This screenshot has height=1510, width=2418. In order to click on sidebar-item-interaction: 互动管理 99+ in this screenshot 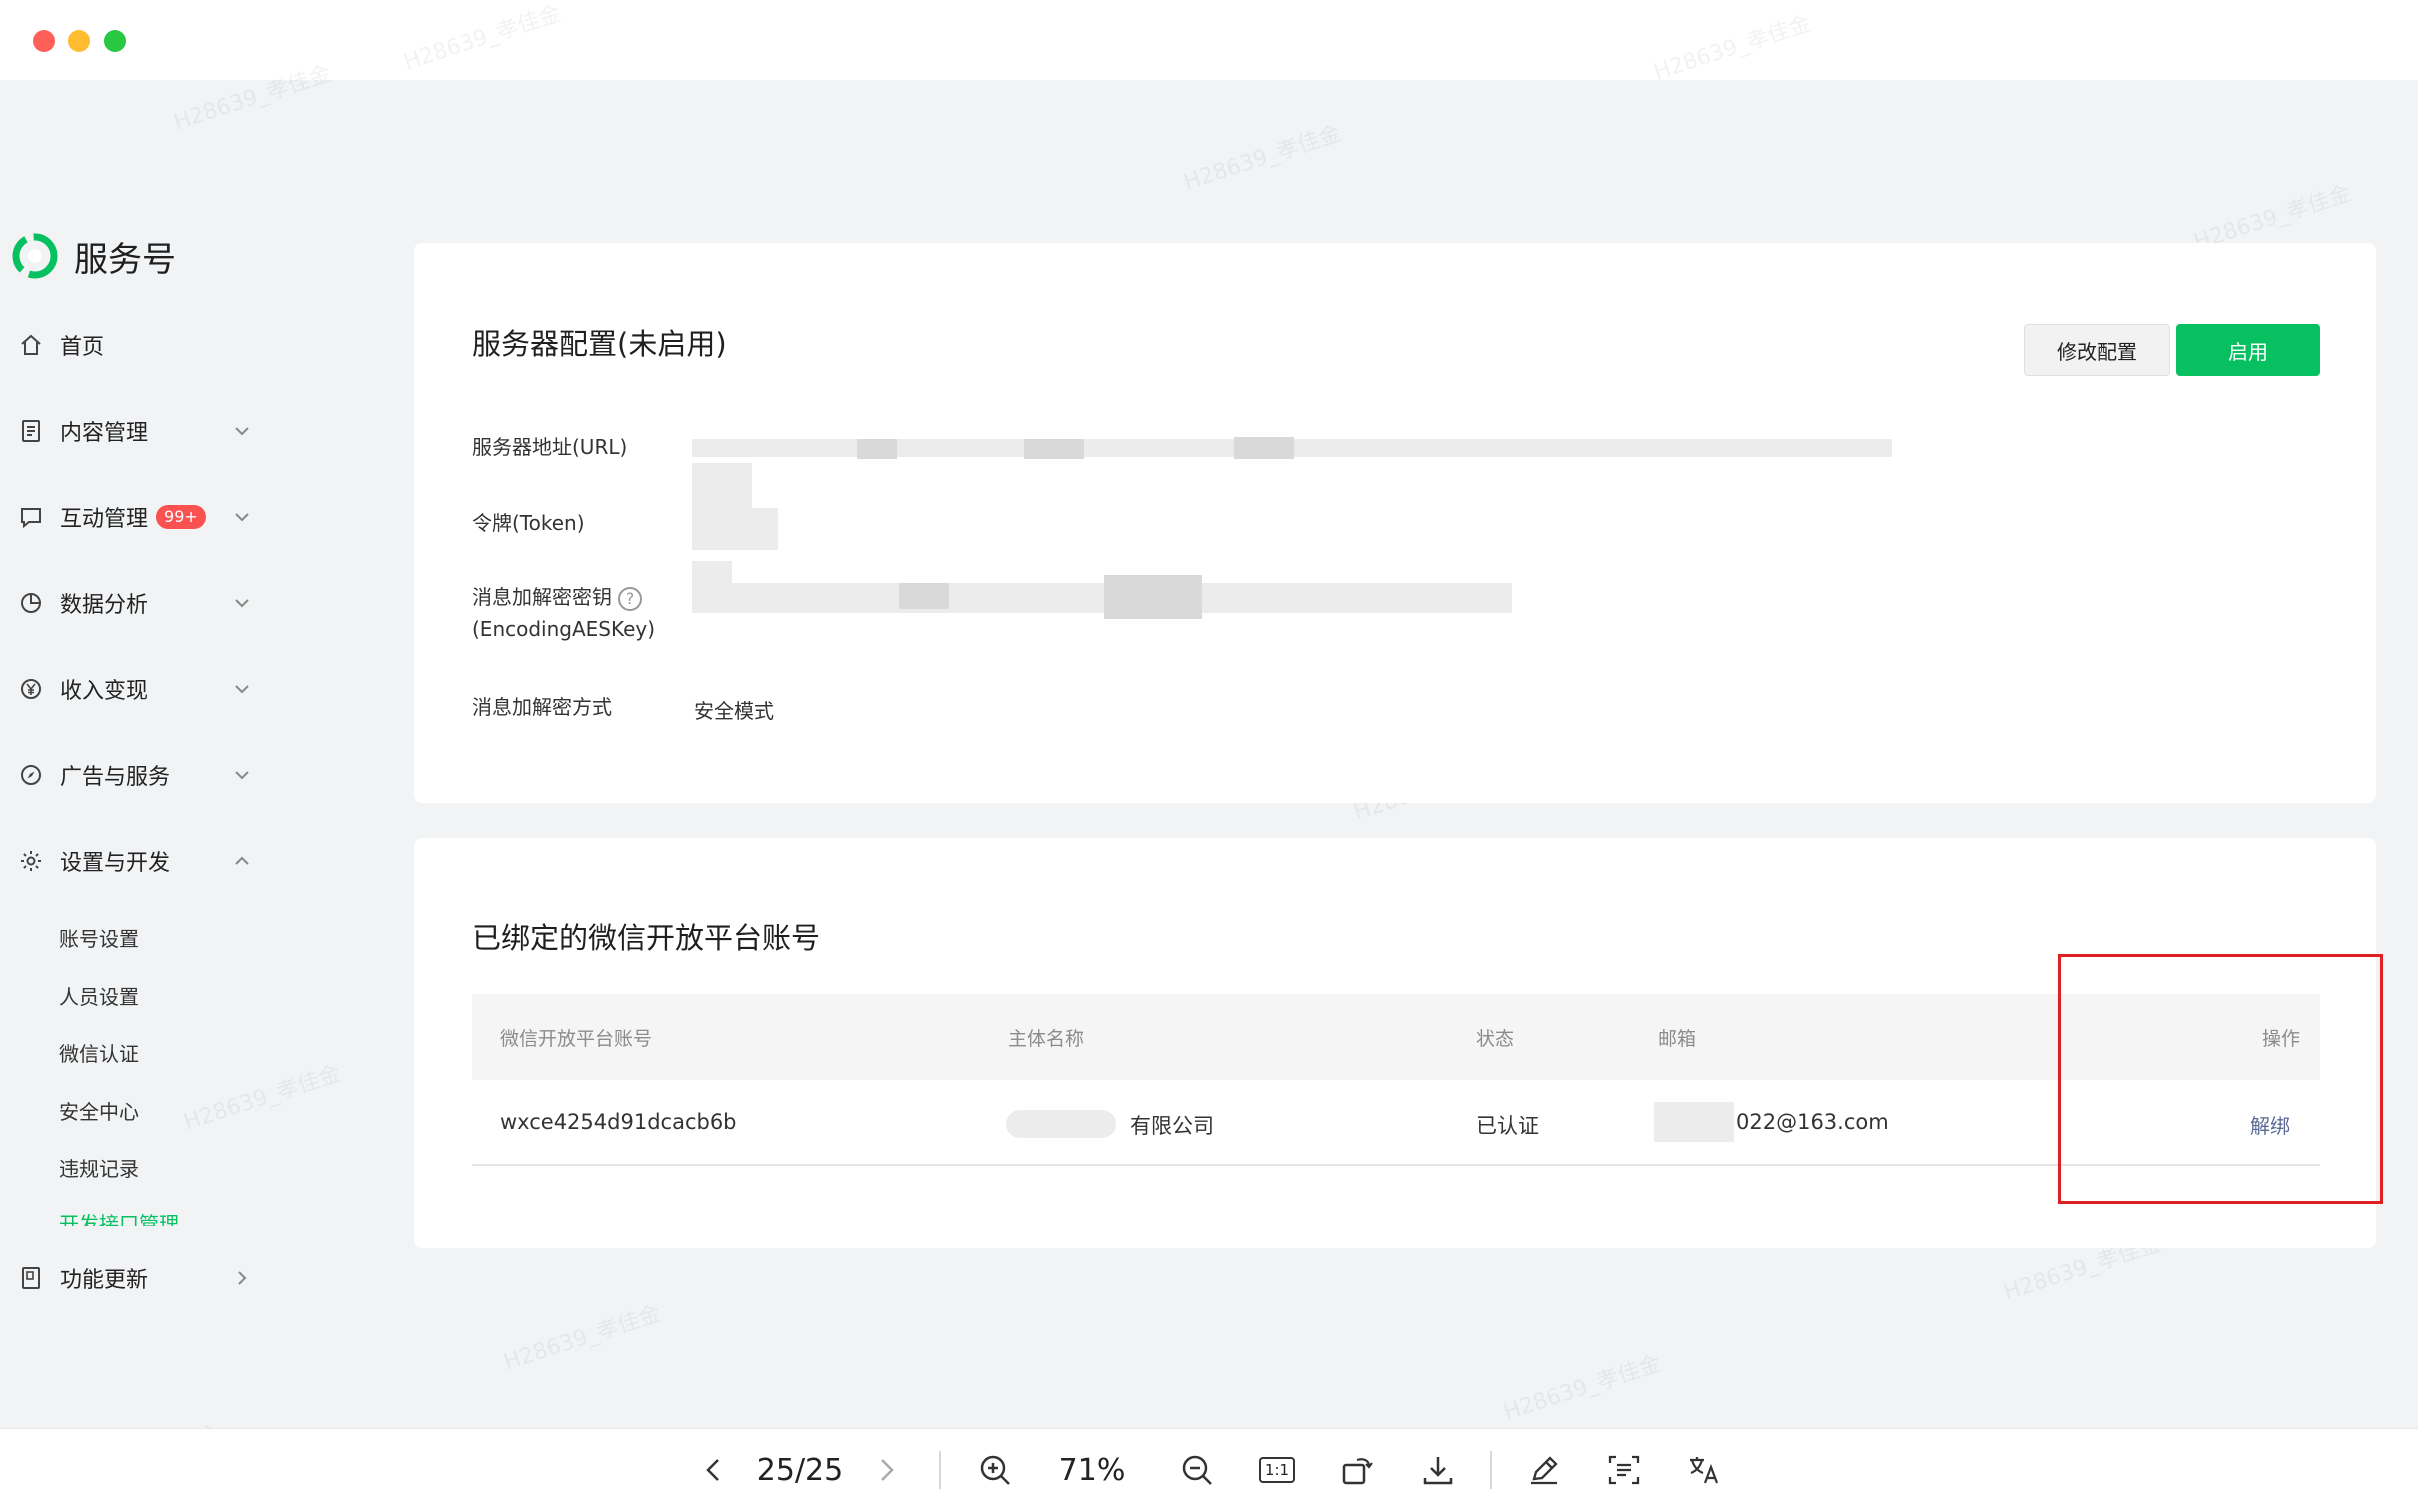, I will do `click(138, 517)`.